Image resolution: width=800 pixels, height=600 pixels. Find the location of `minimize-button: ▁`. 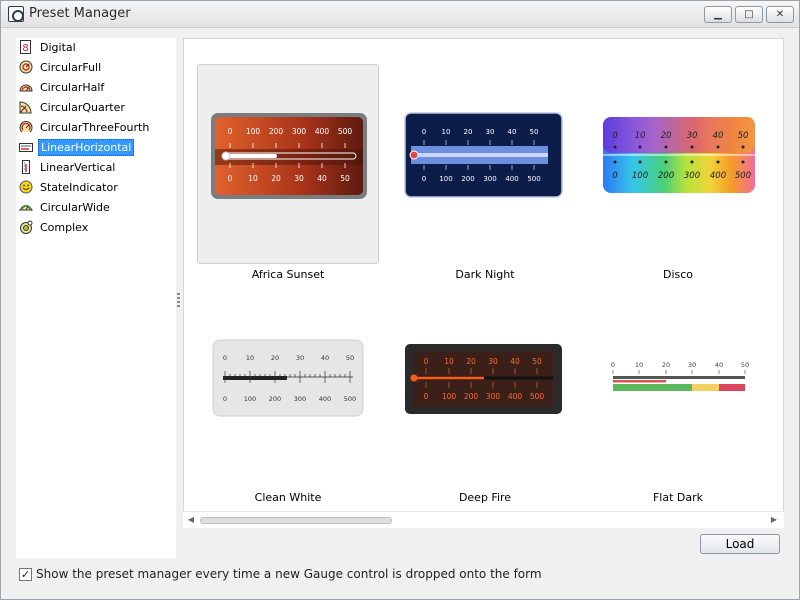

minimize-button: ▁ is located at coordinates (718, 14).